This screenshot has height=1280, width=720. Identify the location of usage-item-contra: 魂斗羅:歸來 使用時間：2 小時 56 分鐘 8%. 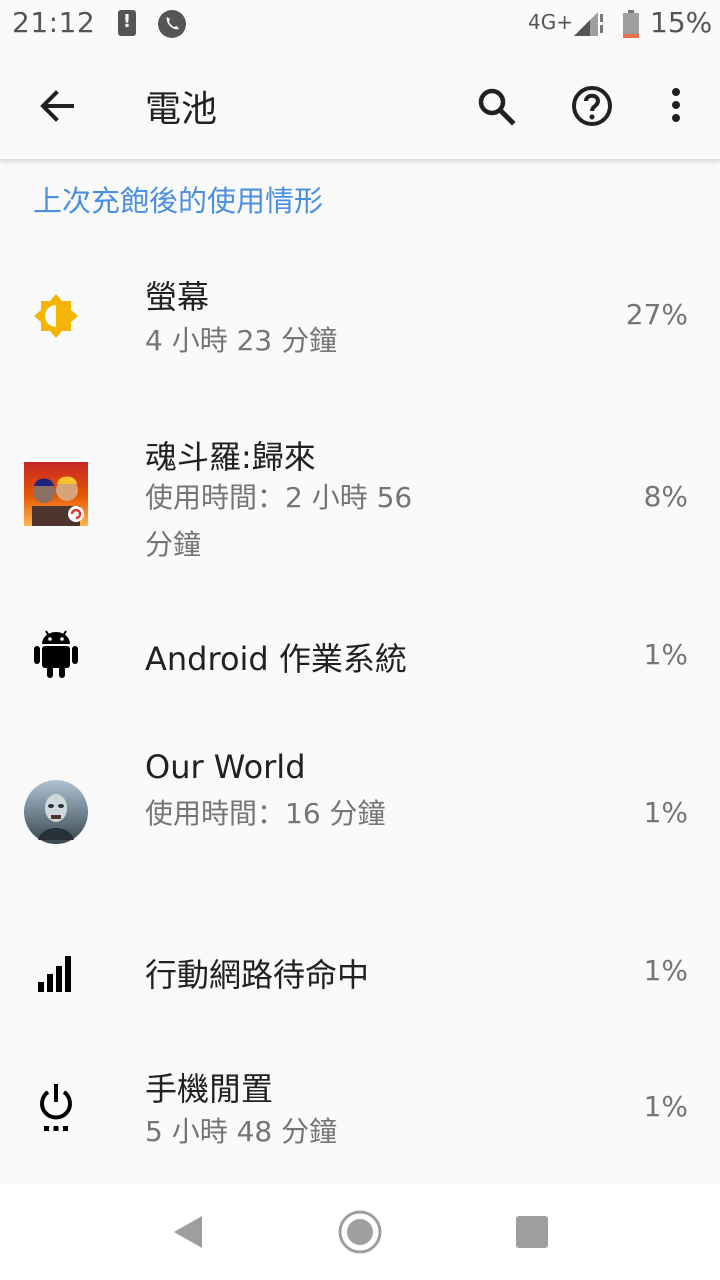
(360, 500).